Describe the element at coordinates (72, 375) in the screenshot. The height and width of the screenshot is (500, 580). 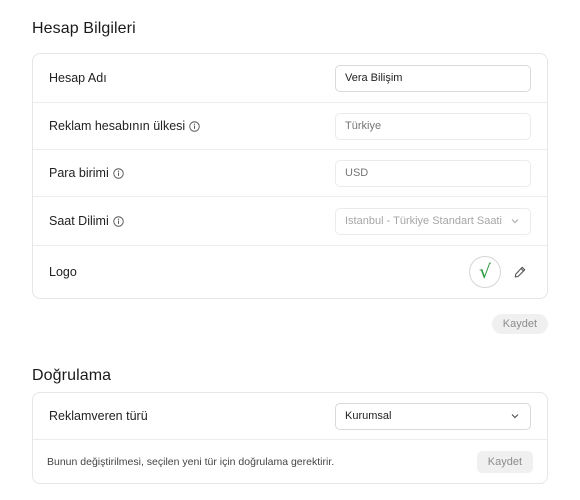
I see `verification-section-title: Doğrulama` at that location.